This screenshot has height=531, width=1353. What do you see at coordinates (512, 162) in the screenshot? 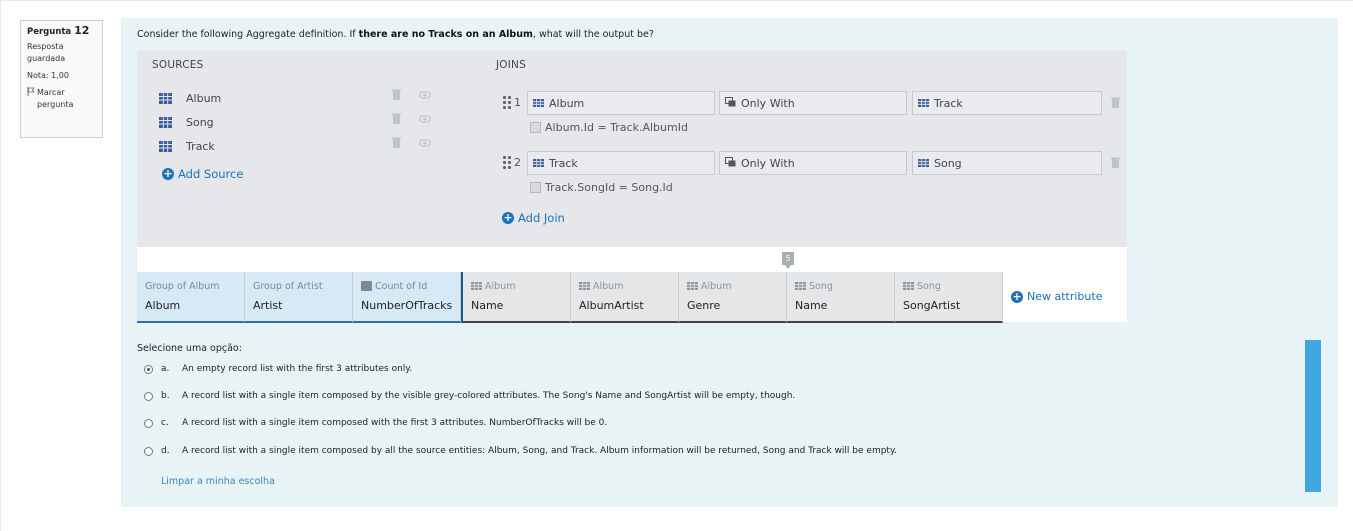
I see `join-drag-handle: 2` at bounding box center [512, 162].